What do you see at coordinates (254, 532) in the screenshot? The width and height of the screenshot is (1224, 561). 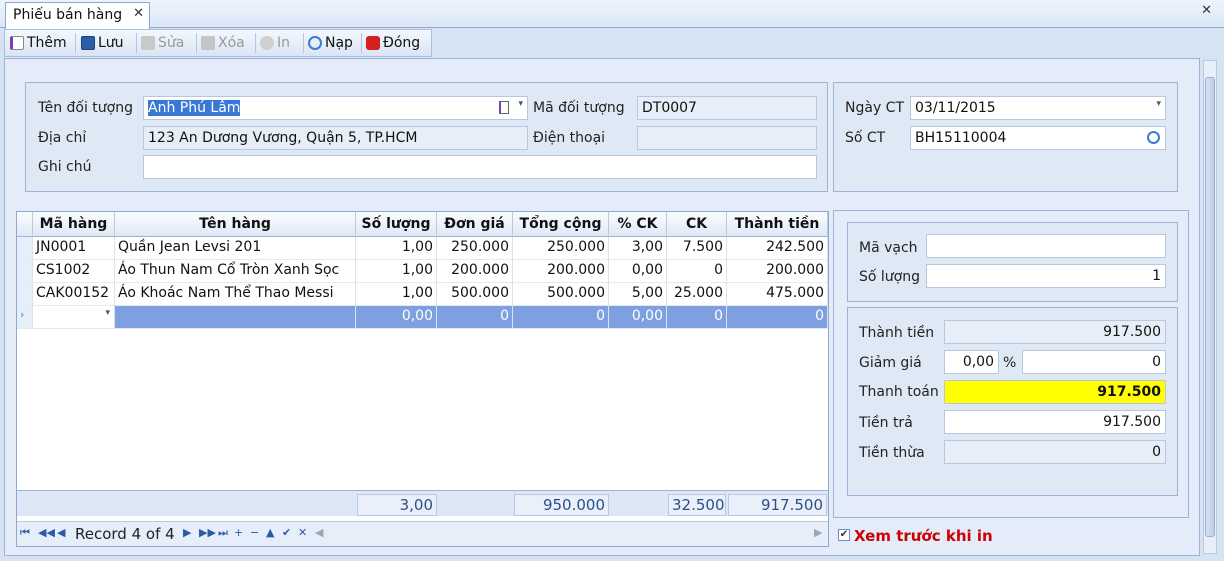 I see `remove-record-icon: −` at bounding box center [254, 532].